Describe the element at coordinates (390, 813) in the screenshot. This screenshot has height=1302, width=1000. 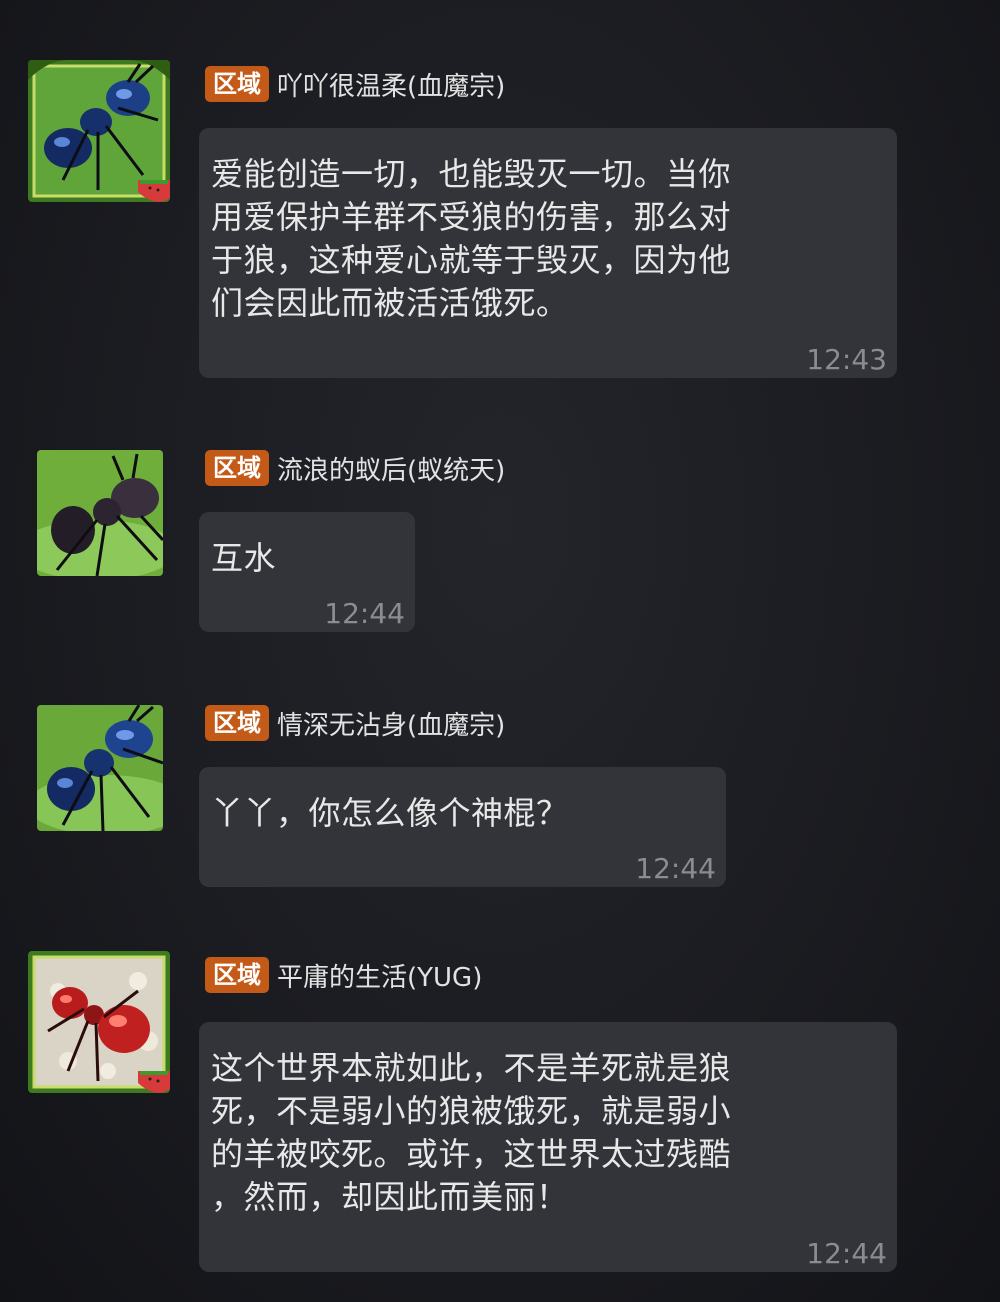
I see `message-text: 丫丫，你怎么像个神棍？` at that location.